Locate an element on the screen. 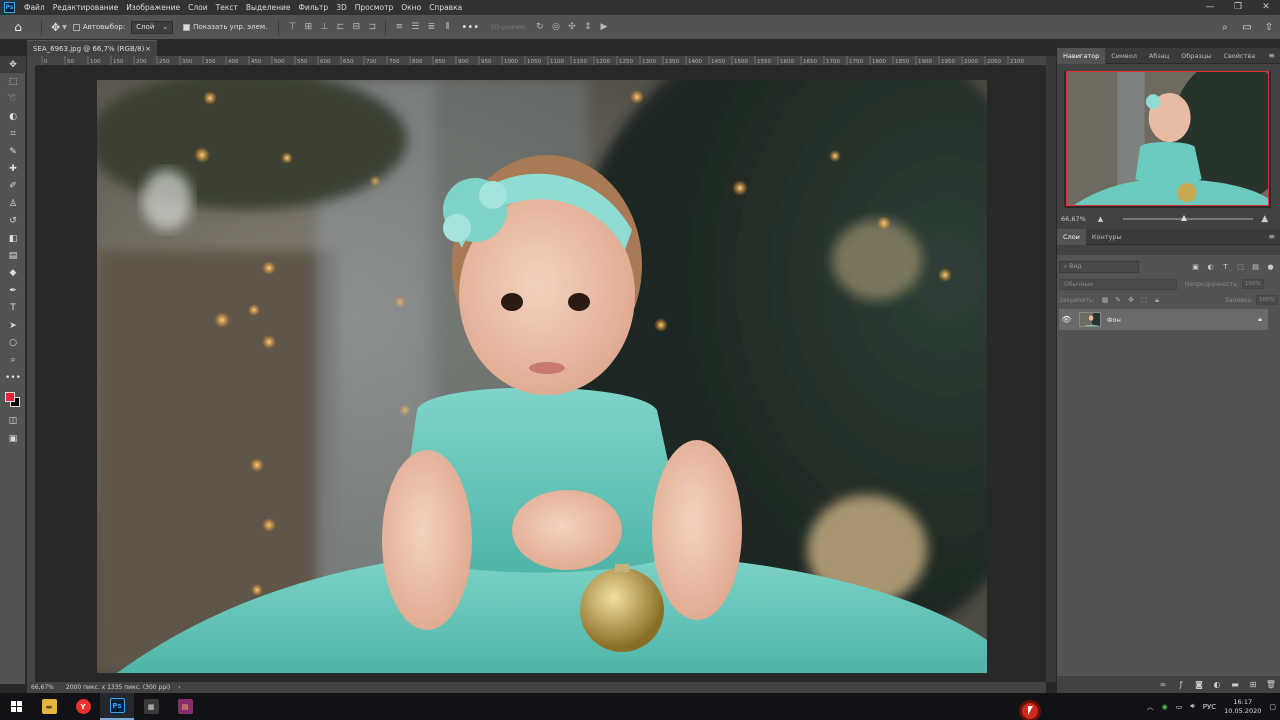  shape-tool-icon: ○ is located at coordinates (13, 342).